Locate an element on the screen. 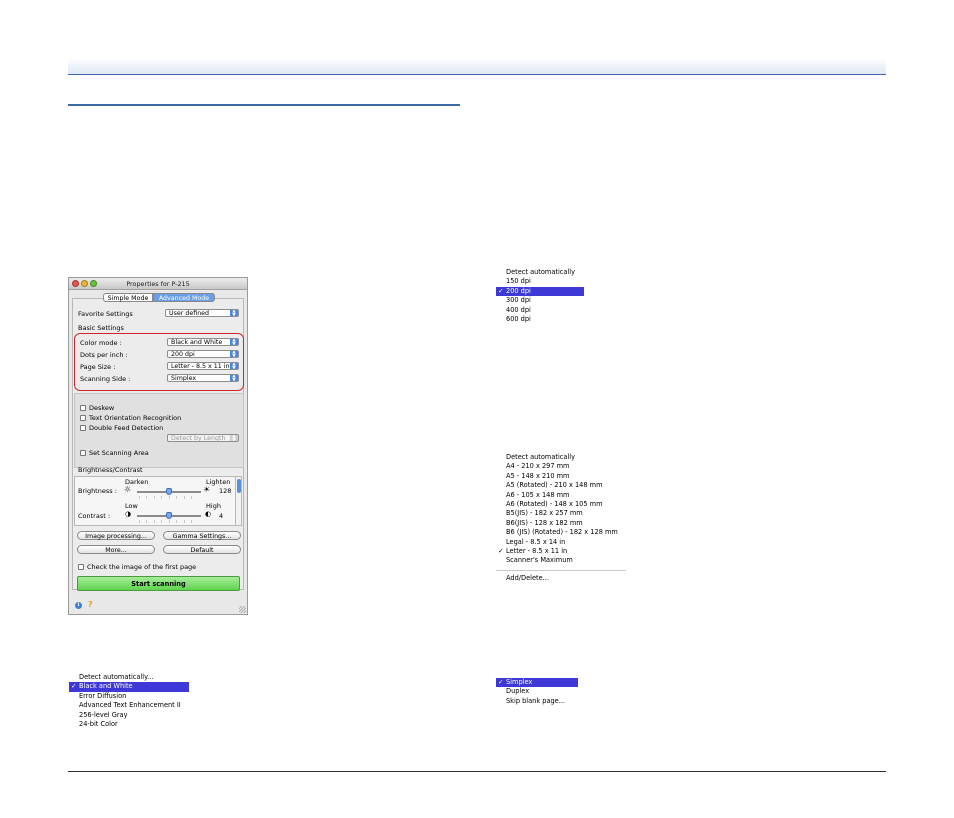 Image resolution: width=954 pixels, height=818 pixels. detect-by-length-select: Detect by Length ▲ ▼ is located at coordinates (203, 438).